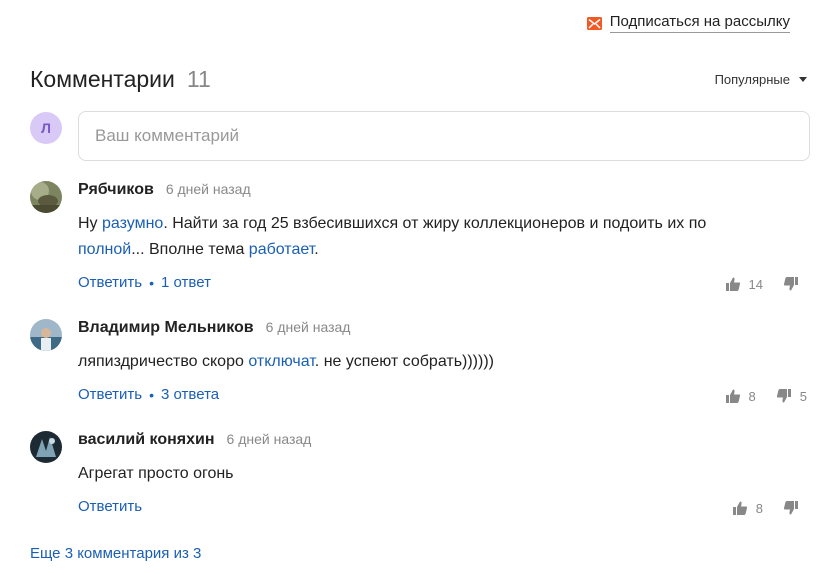  Describe the element at coordinates (186, 282) in the screenshot. I see `replies-link: 1 ответ` at that location.